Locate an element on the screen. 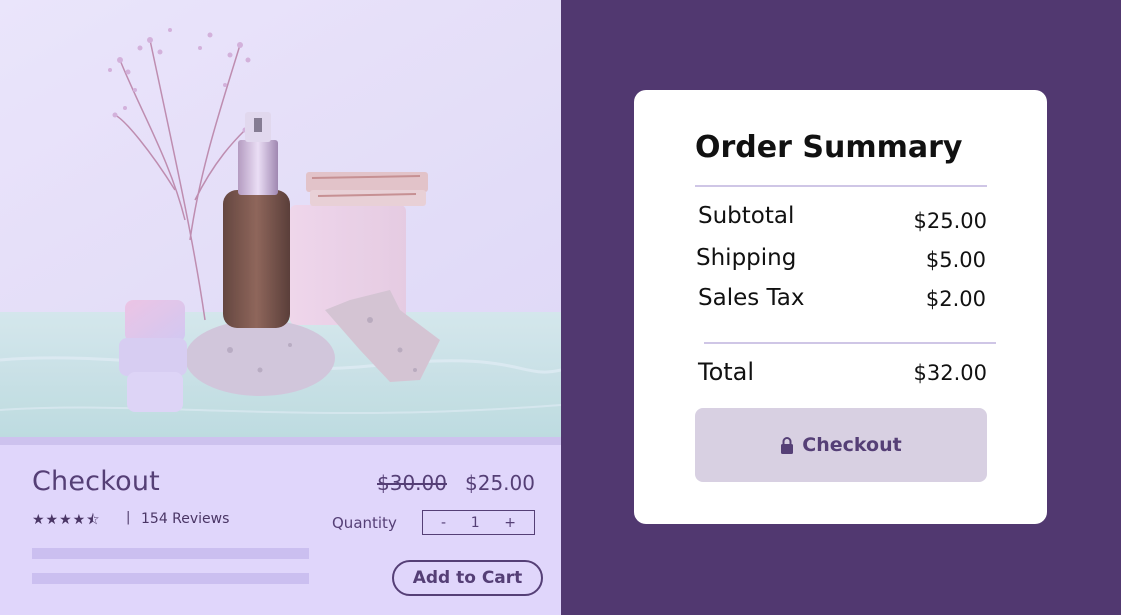  original-price: $30.00 is located at coordinates (412, 483).